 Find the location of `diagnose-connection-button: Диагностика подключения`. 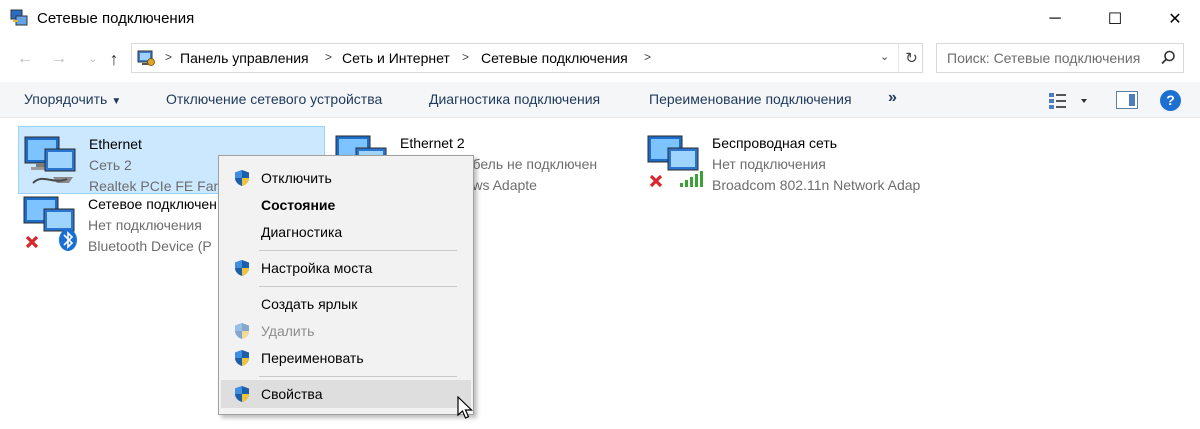

diagnose-connection-button: Диагностика подключения is located at coordinates (514, 99).